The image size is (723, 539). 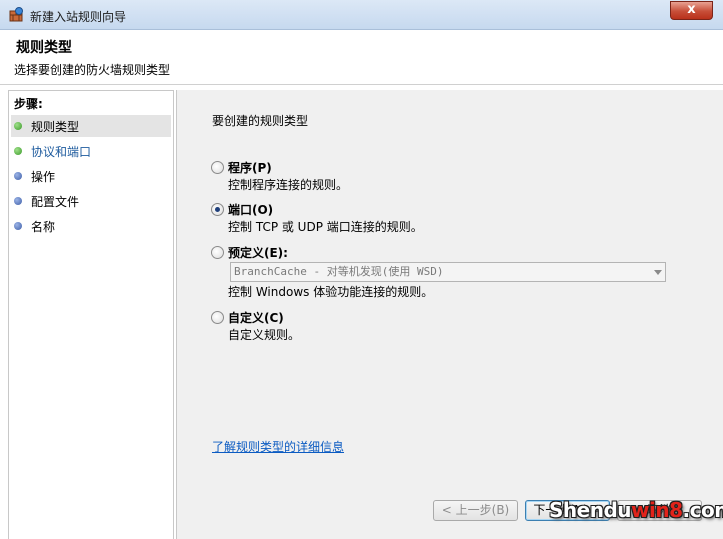 I want to click on step-profile: 配置文件, so click(x=91, y=201).